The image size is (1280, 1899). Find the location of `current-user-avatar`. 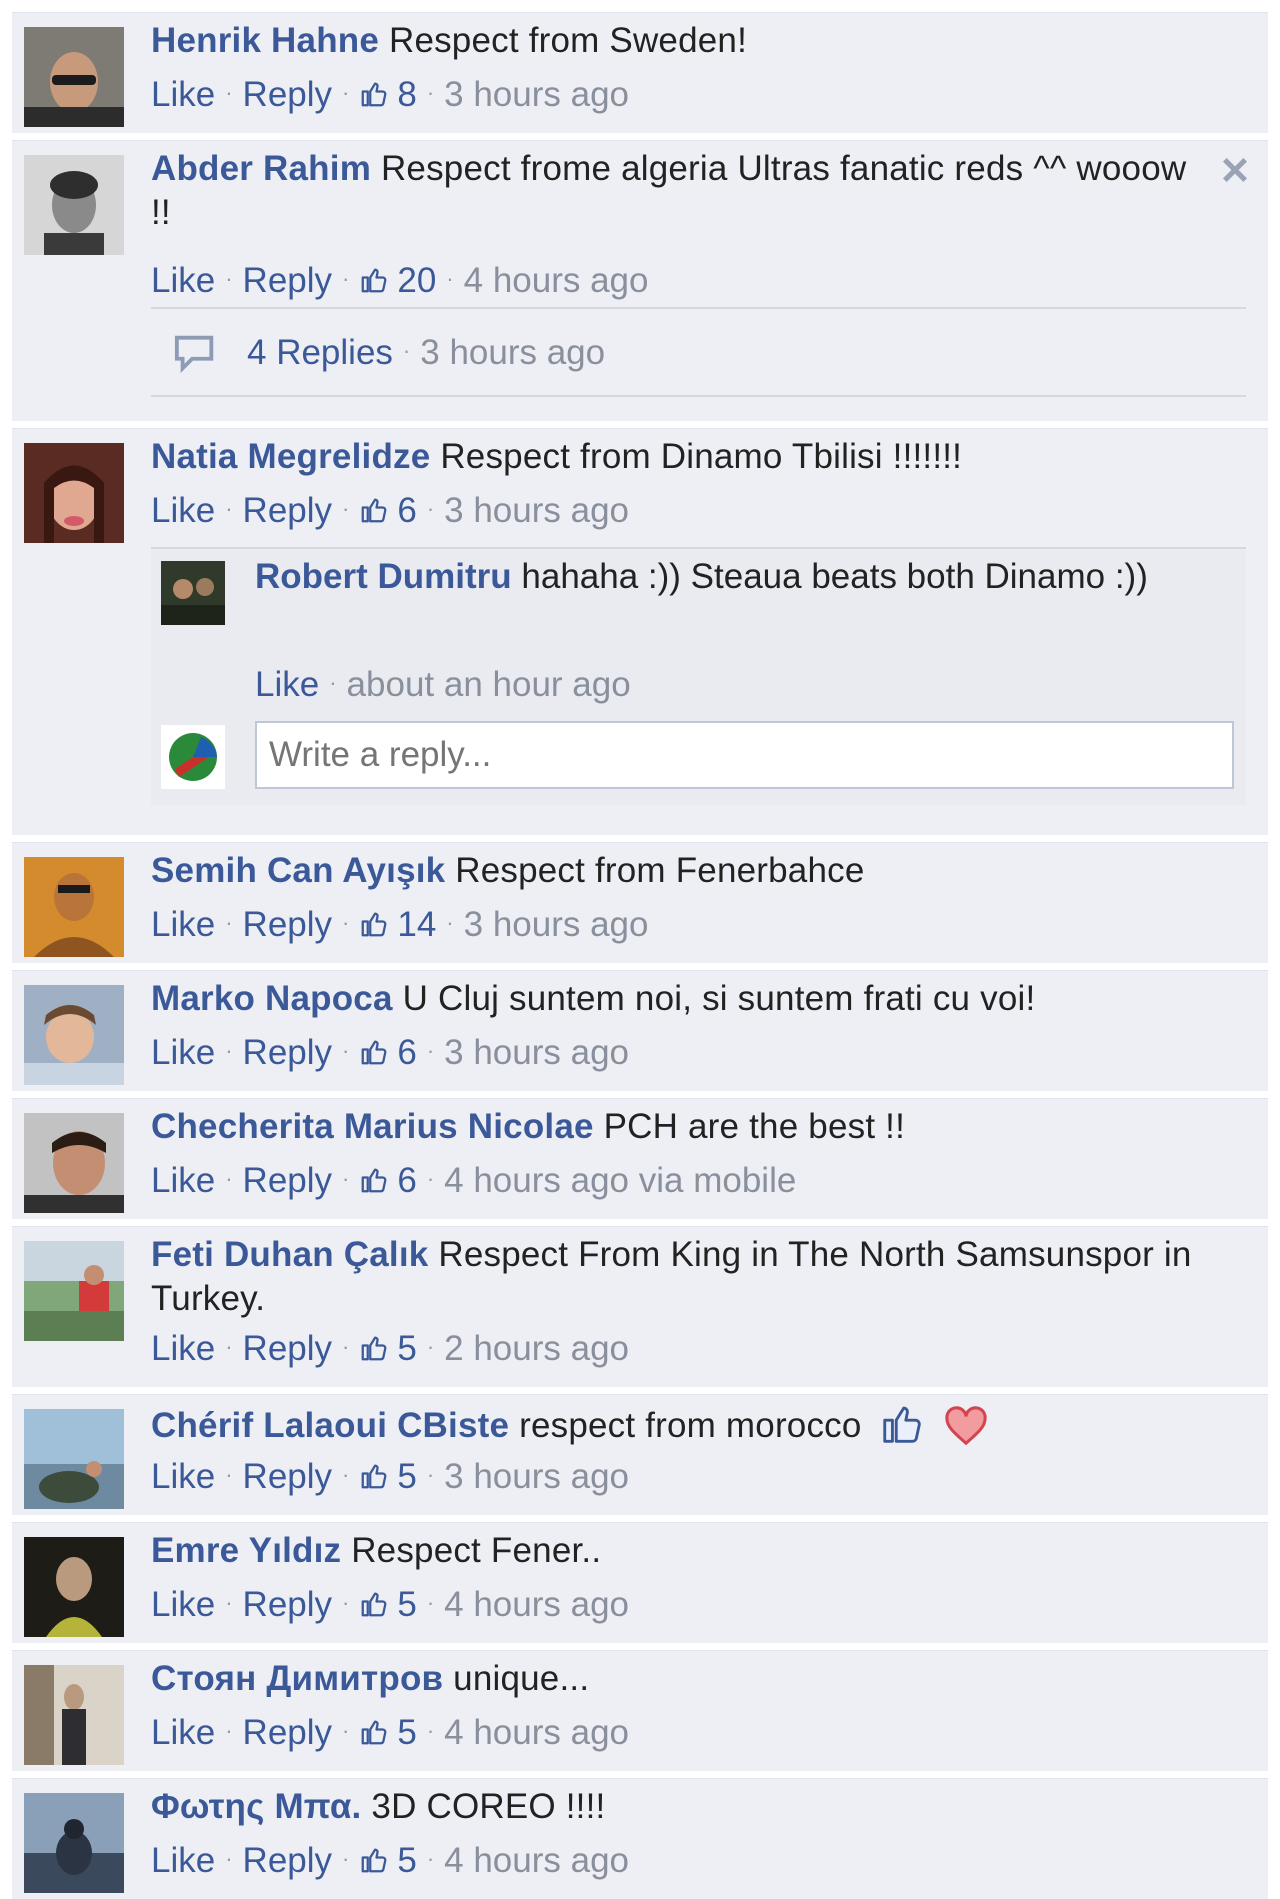

current-user-avatar is located at coordinates (193, 757).